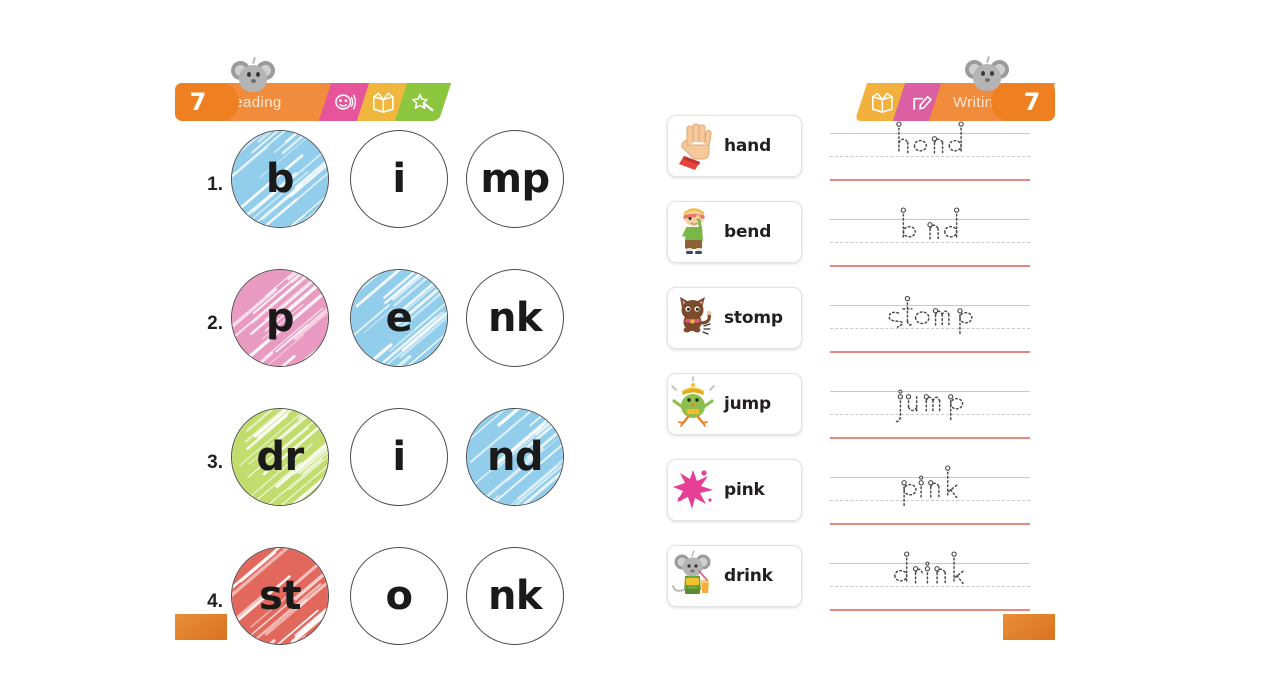 Image resolution: width=1280 pixels, height=686 pixels. What do you see at coordinates (280, 318) in the screenshot?
I see `blend-bubble: p` at bounding box center [280, 318].